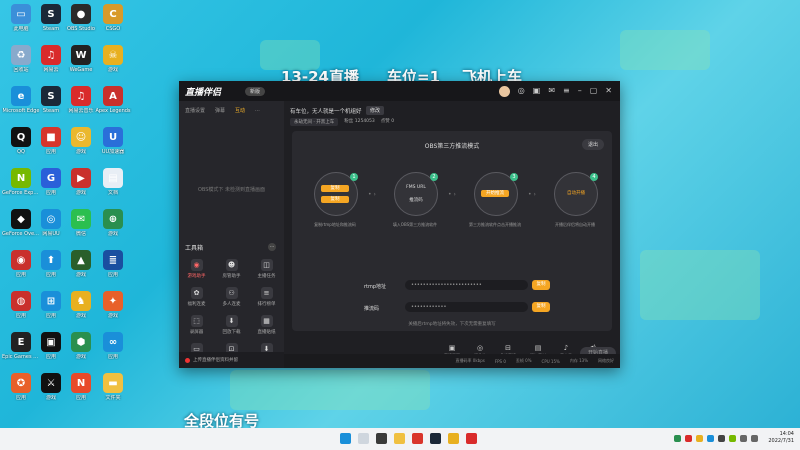  What do you see at coordinates (21, 383) in the screenshot?
I see `app-icon: ✪` at bounding box center [21, 383].